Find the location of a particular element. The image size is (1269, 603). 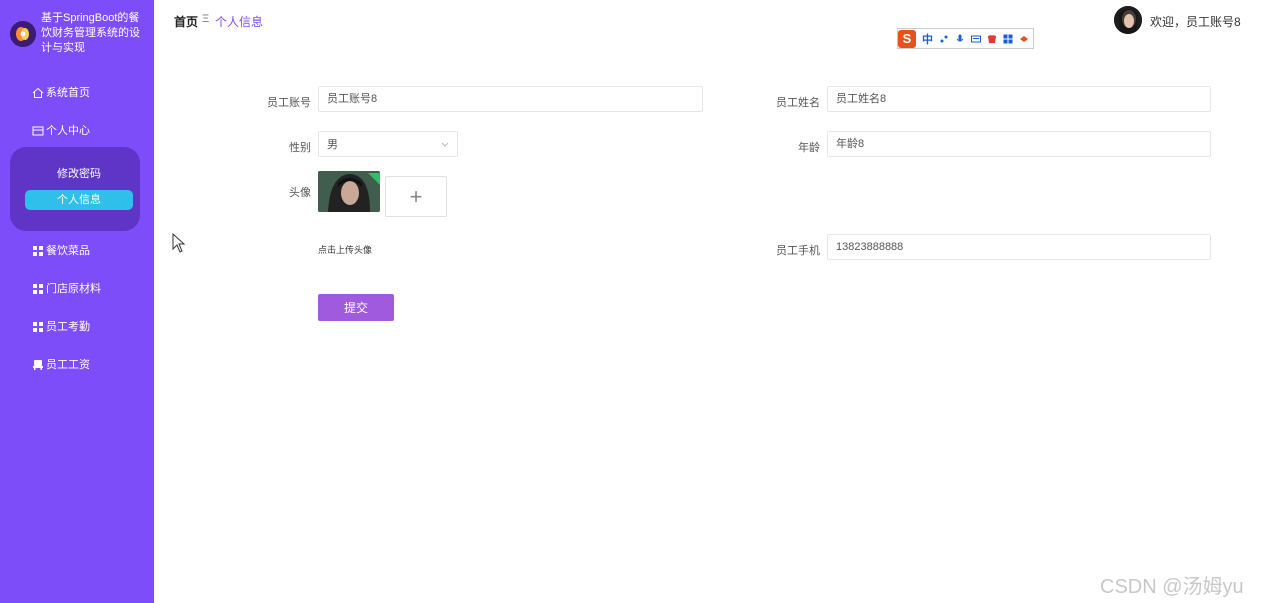

submenu-personal-info: 个人信息 is located at coordinates (79, 200).